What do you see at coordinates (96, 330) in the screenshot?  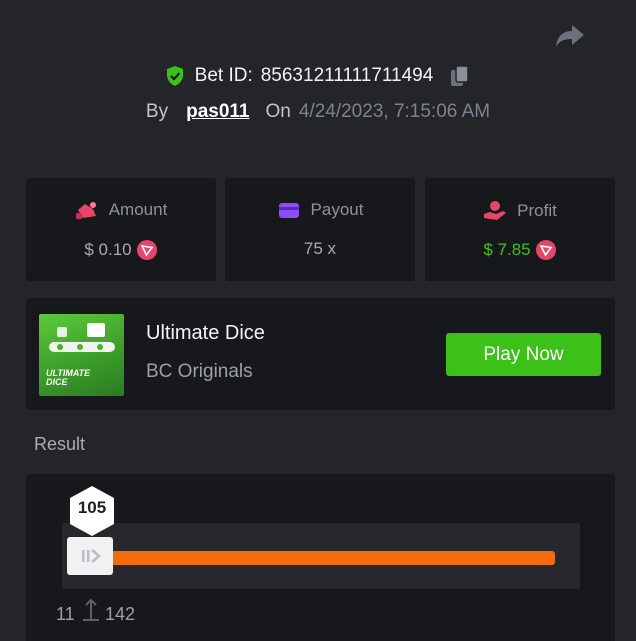 I see `thumb-dice` at bounding box center [96, 330].